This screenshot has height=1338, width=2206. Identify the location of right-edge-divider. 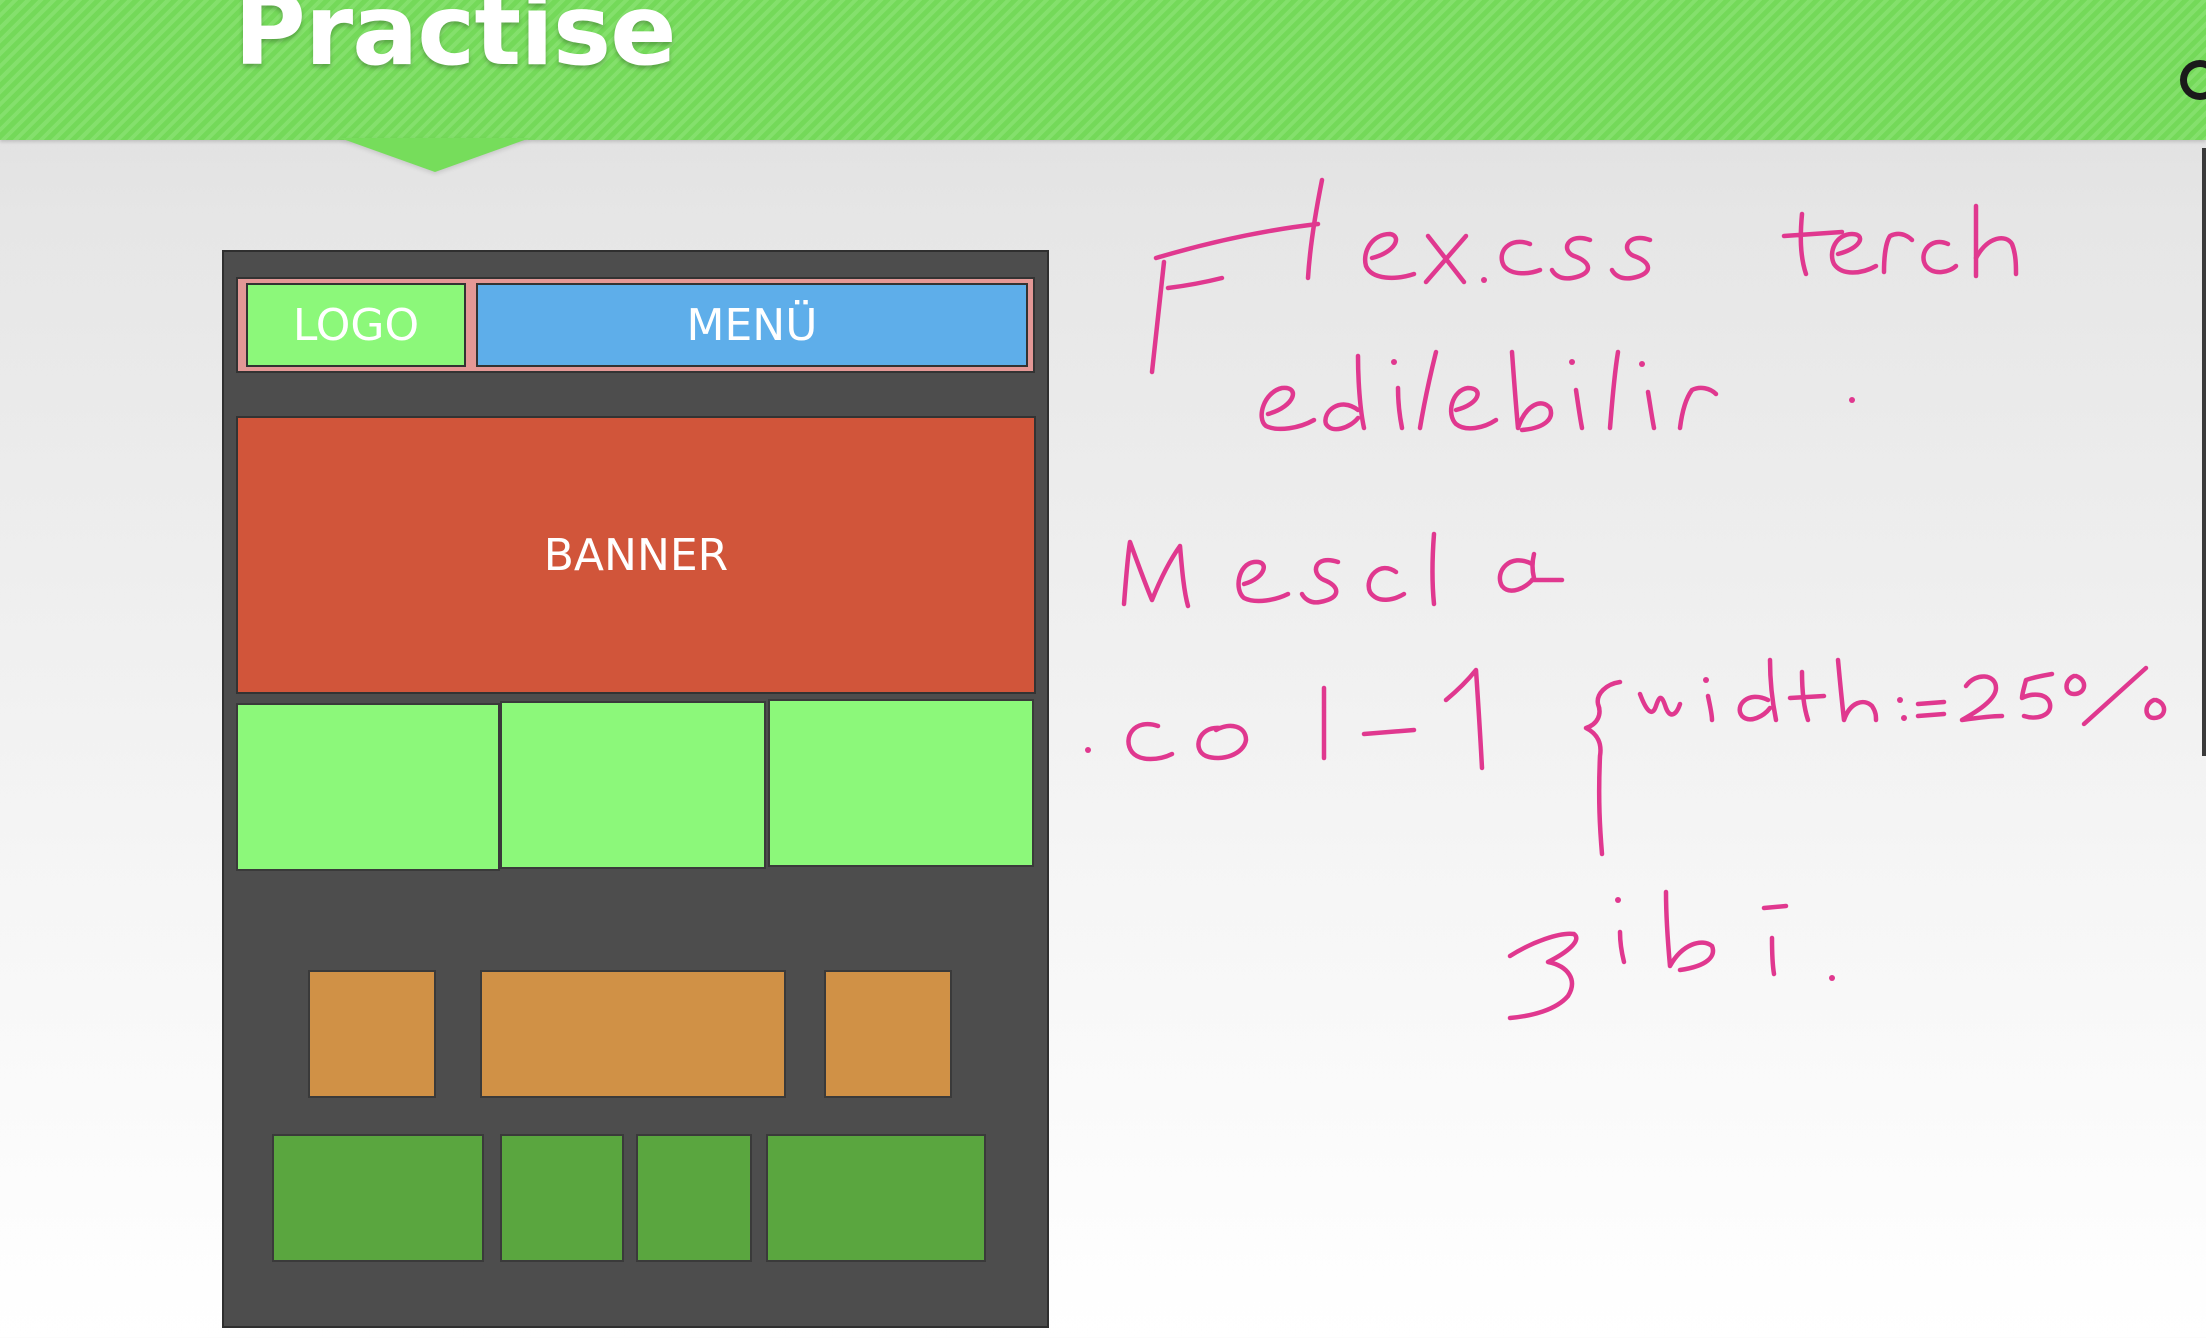
(2204, 452).